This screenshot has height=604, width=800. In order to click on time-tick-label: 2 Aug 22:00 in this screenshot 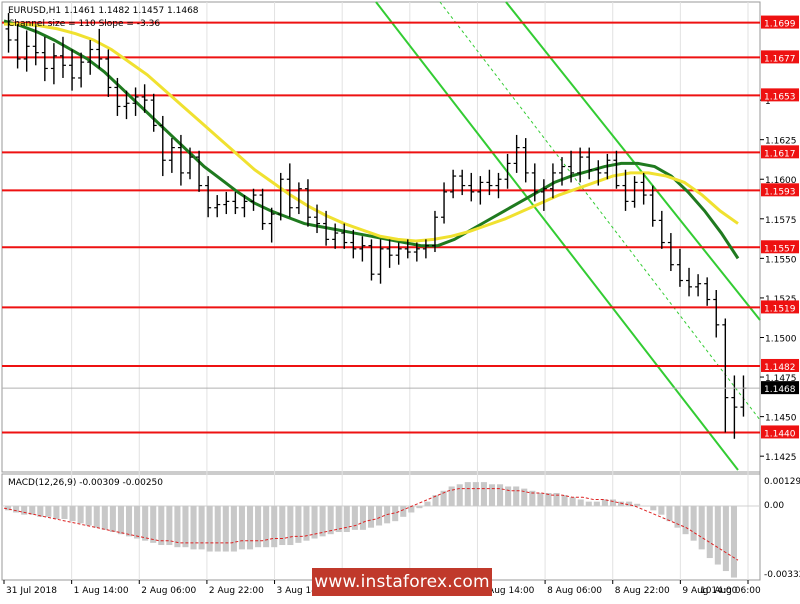, I will do `click(236, 591)`.